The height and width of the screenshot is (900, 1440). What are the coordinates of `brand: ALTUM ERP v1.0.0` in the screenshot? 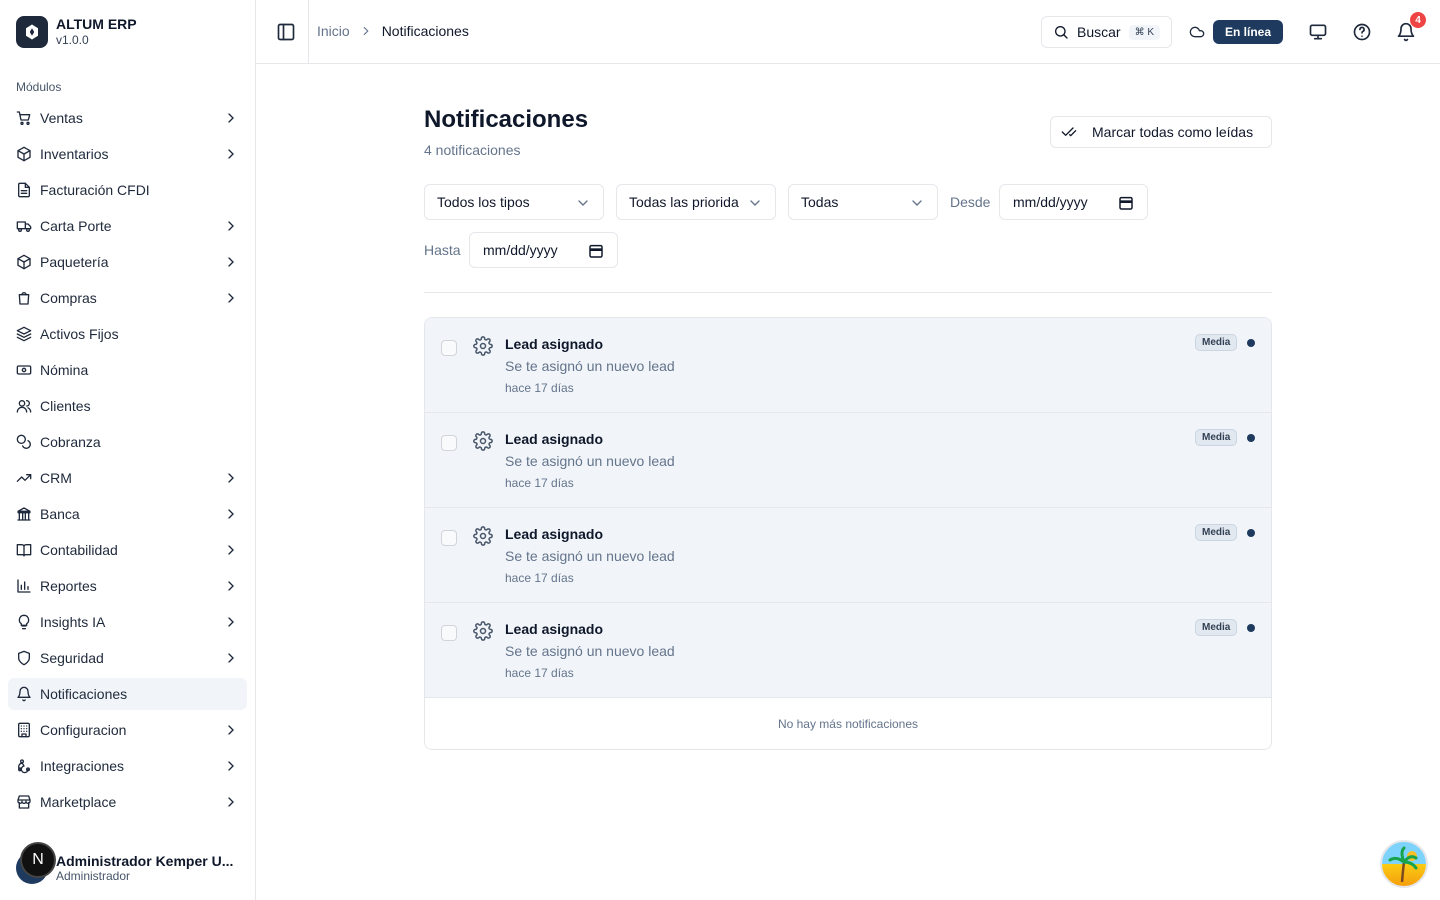 It's located at (76, 32).